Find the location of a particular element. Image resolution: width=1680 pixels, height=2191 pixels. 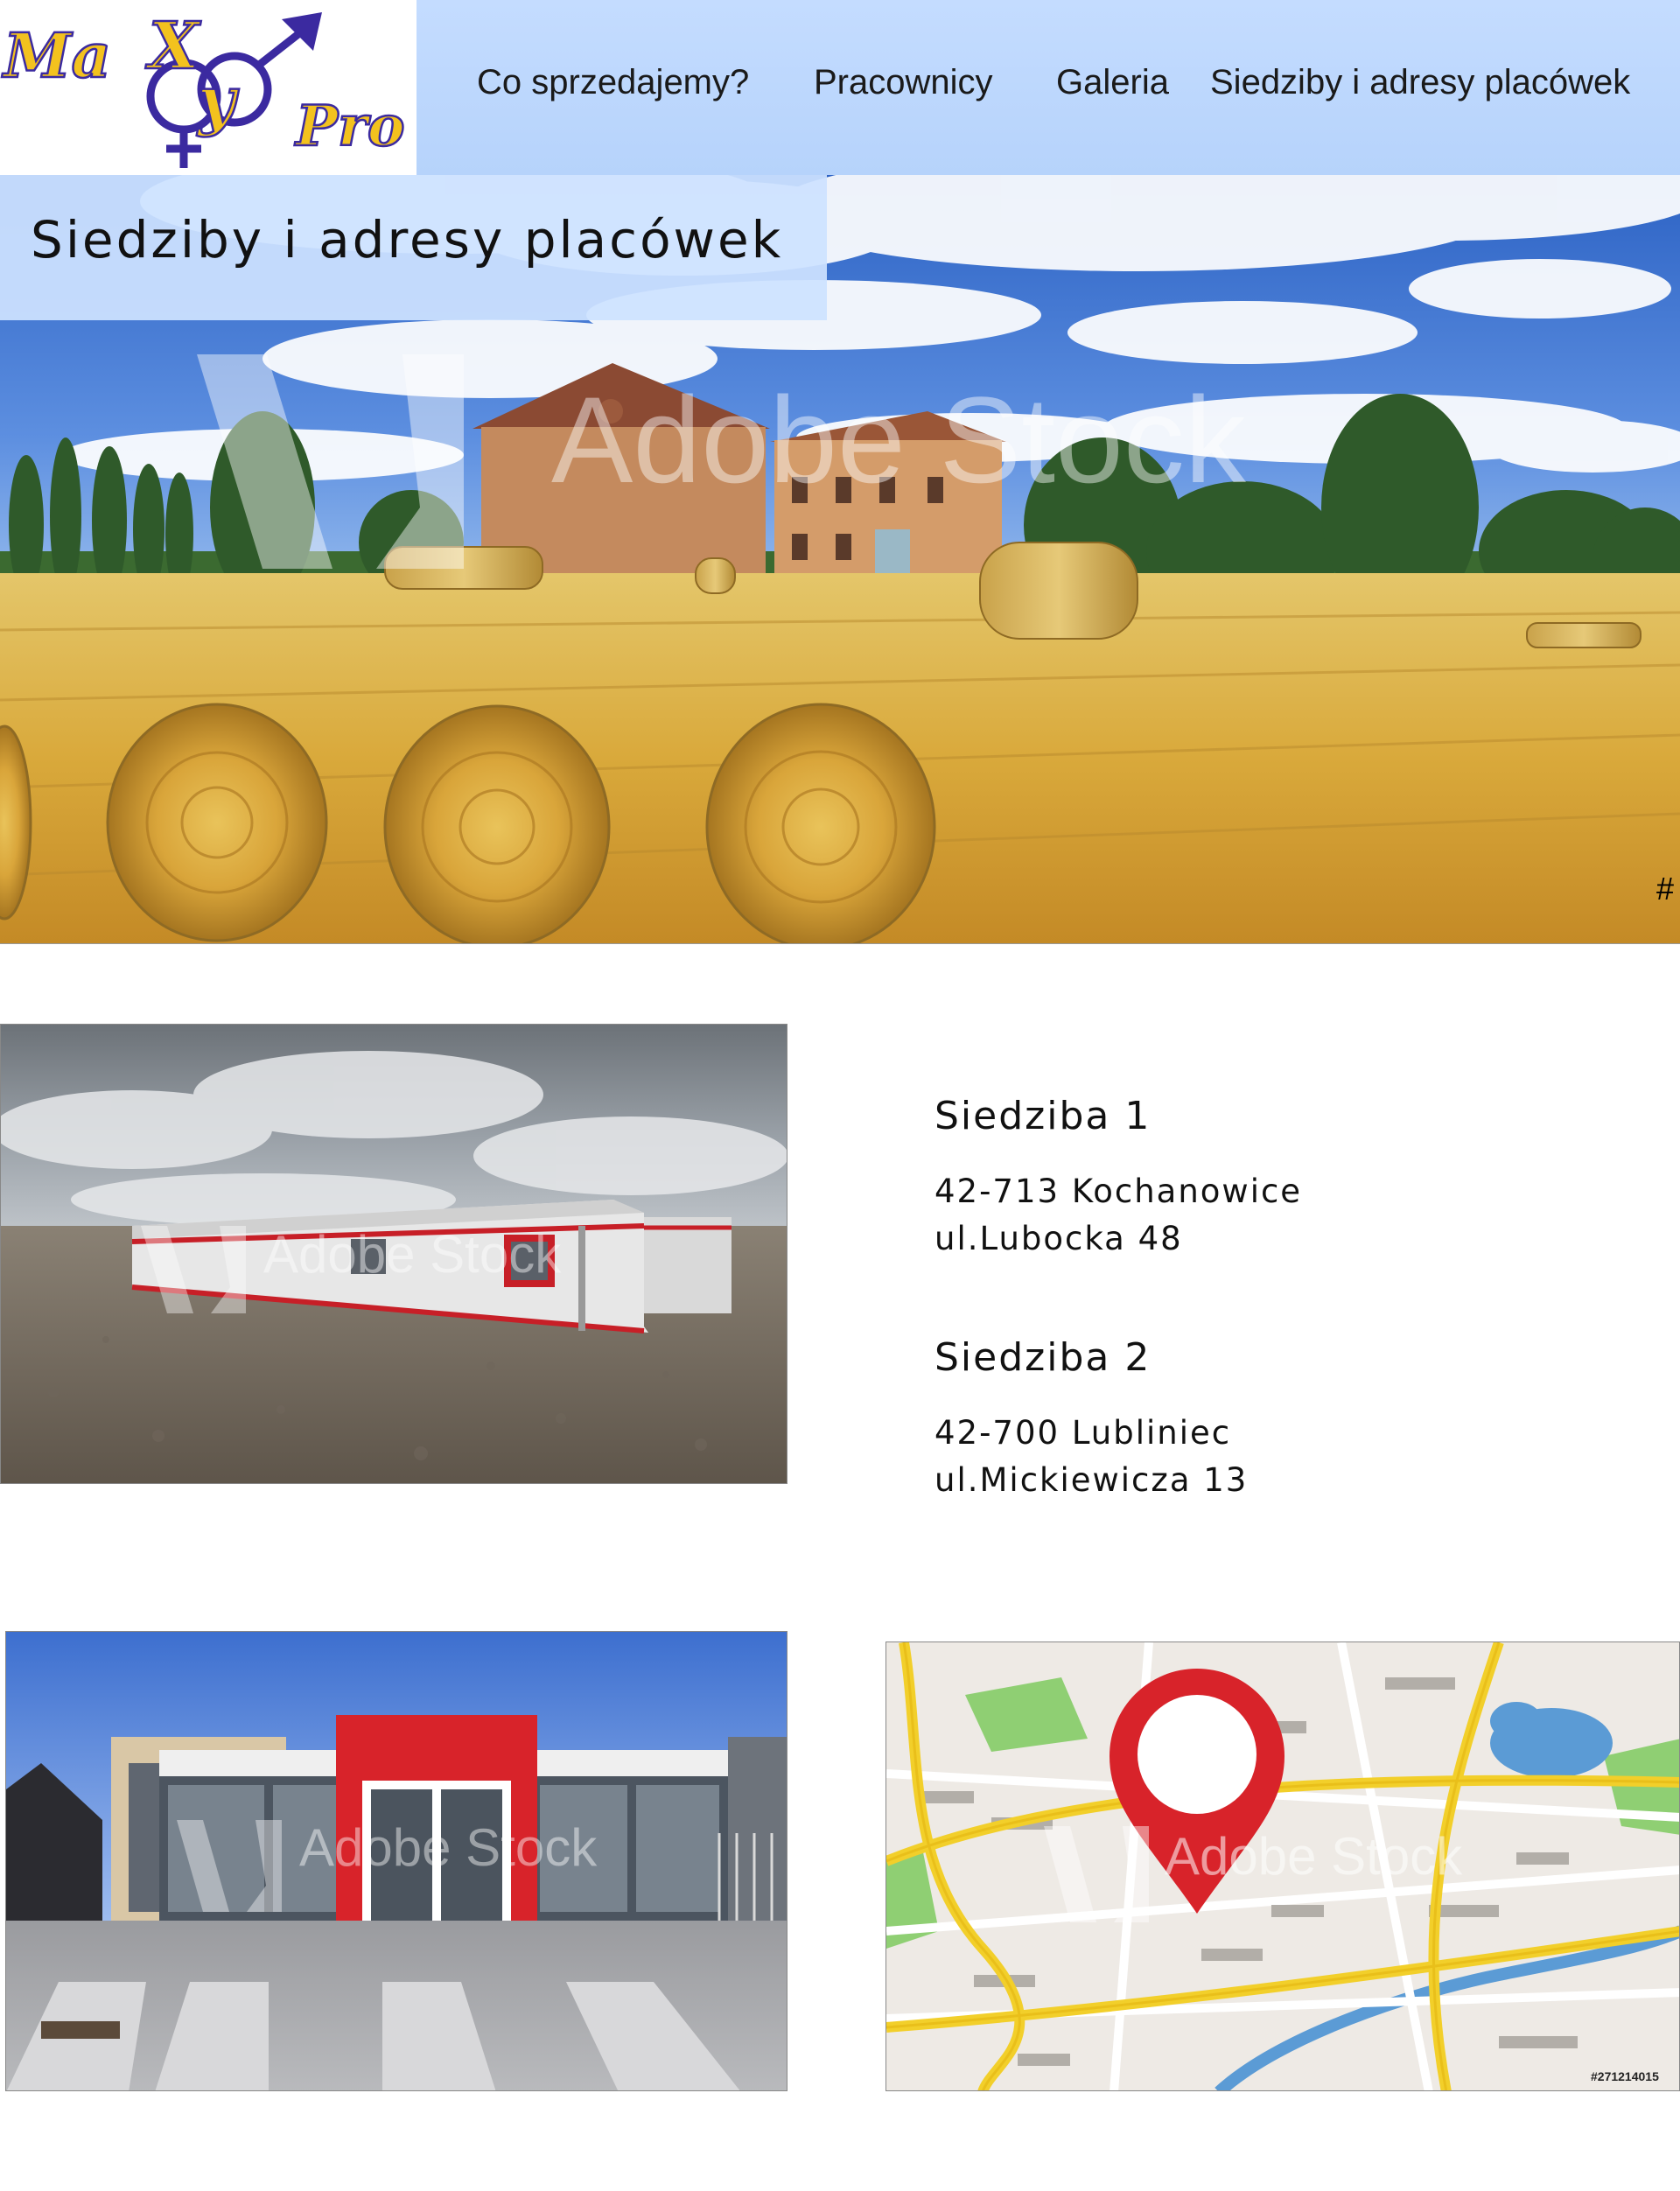

photo-office-entrance: Adobe Stock is located at coordinates (396, 1861).